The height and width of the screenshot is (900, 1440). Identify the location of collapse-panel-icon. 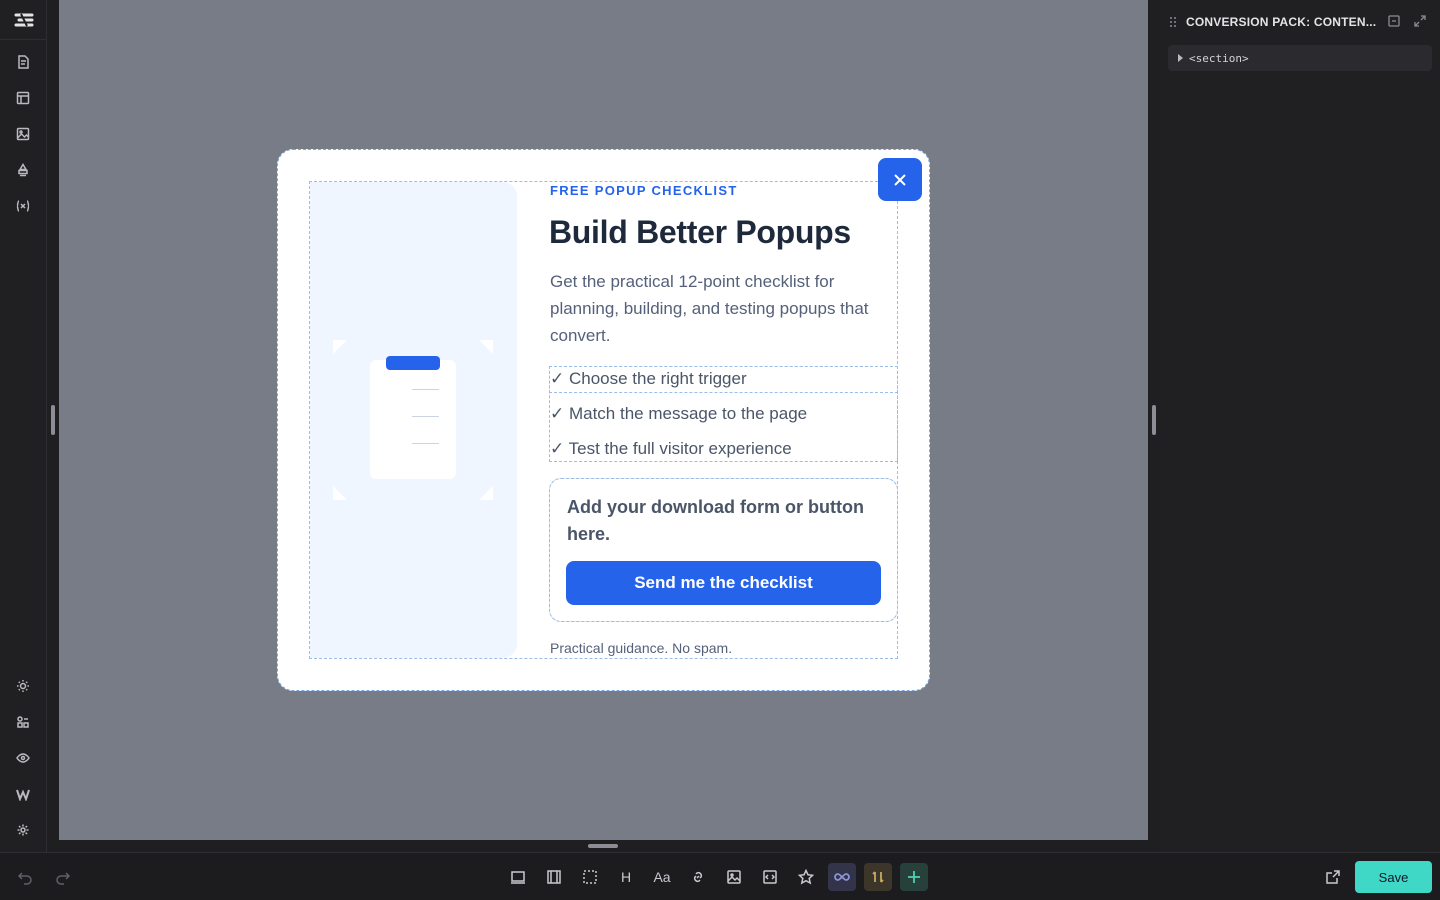
(1394, 21).